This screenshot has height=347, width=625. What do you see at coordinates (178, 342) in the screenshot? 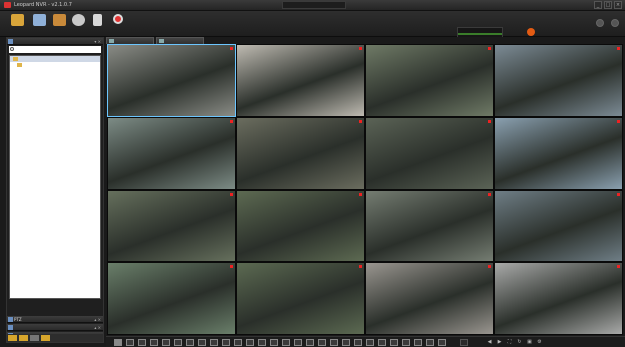
I see `layout-6x6-button` at bounding box center [178, 342].